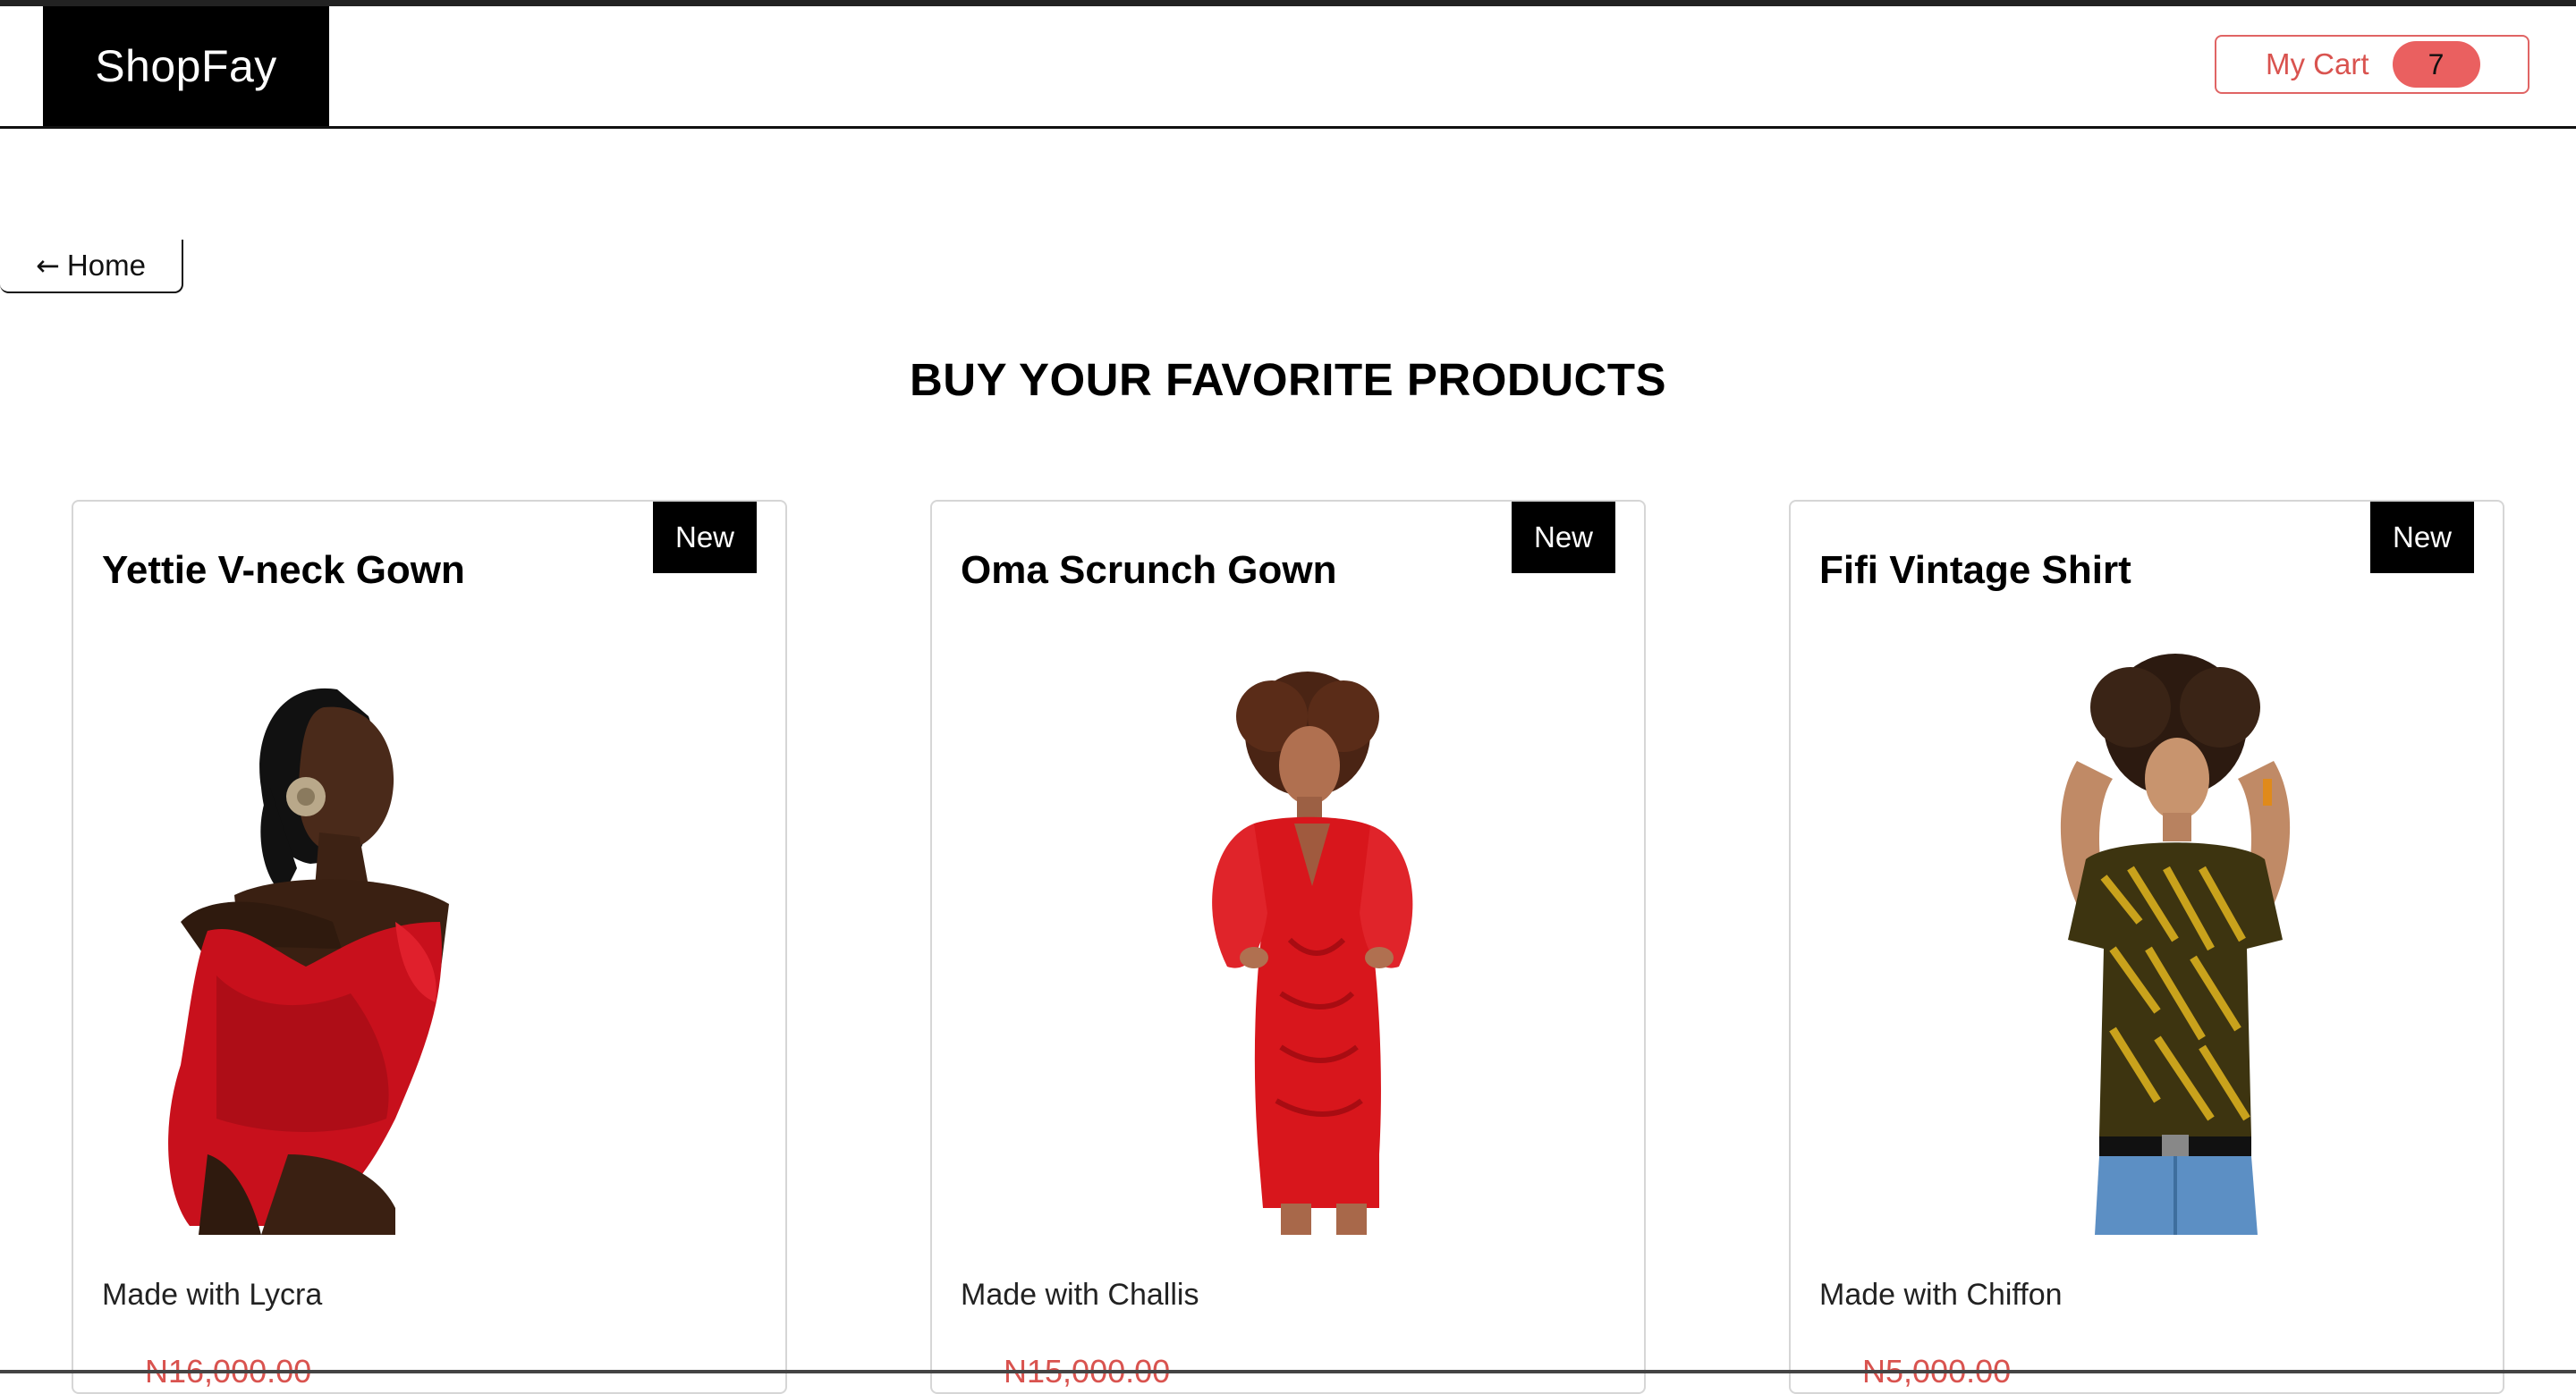  I want to click on product-description: Made with Lycra, so click(212, 1295).